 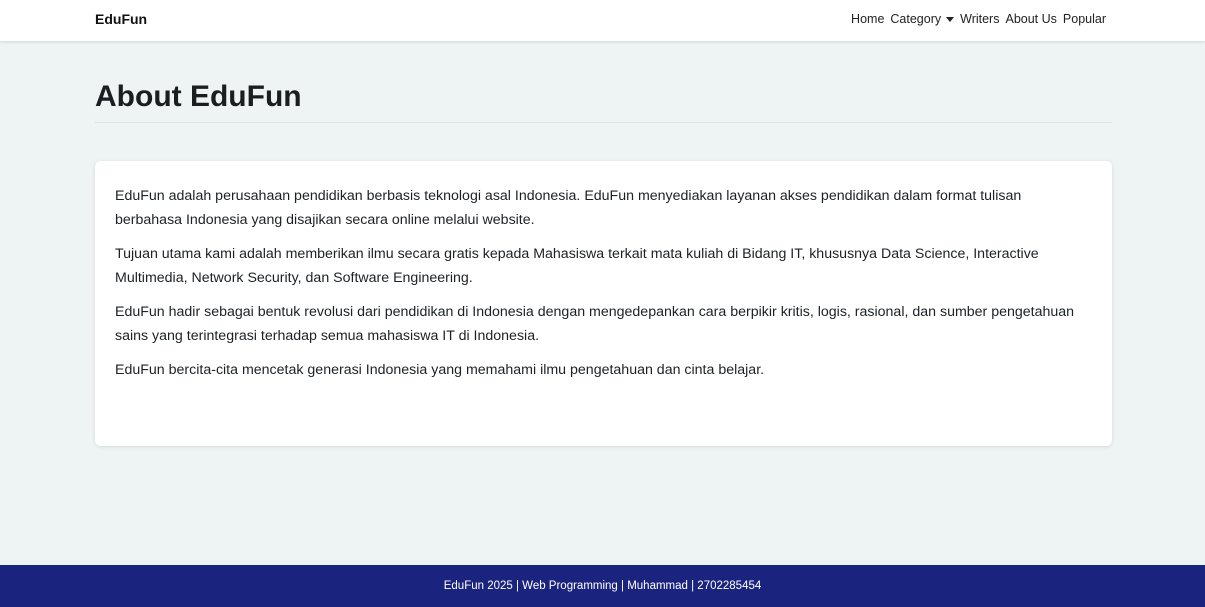 I want to click on nav-category-label: Category, so click(x=916, y=19).